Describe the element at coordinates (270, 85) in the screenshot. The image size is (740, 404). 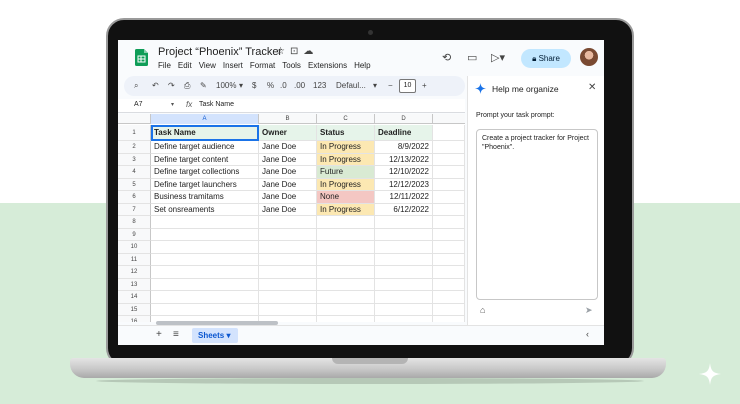
I see `percent-format-button: %` at that location.